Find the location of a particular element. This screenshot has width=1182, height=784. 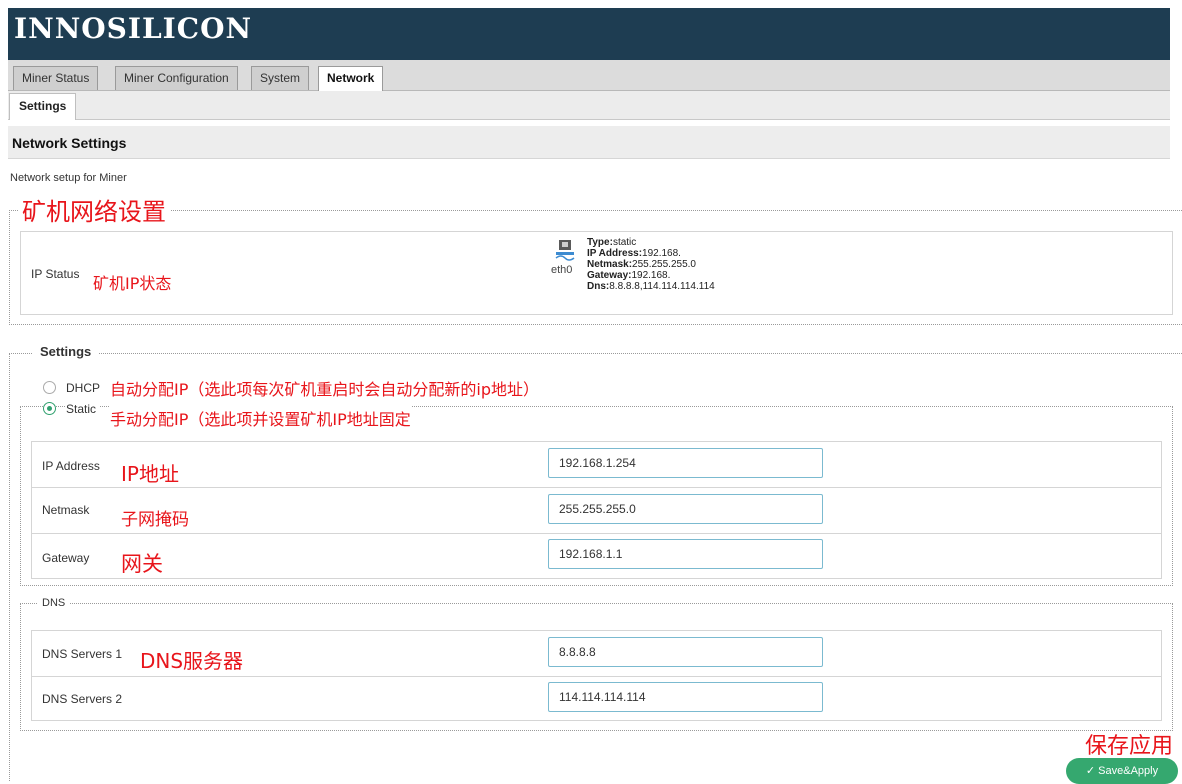

gateway-label: Gateway is located at coordinates (66, 558).